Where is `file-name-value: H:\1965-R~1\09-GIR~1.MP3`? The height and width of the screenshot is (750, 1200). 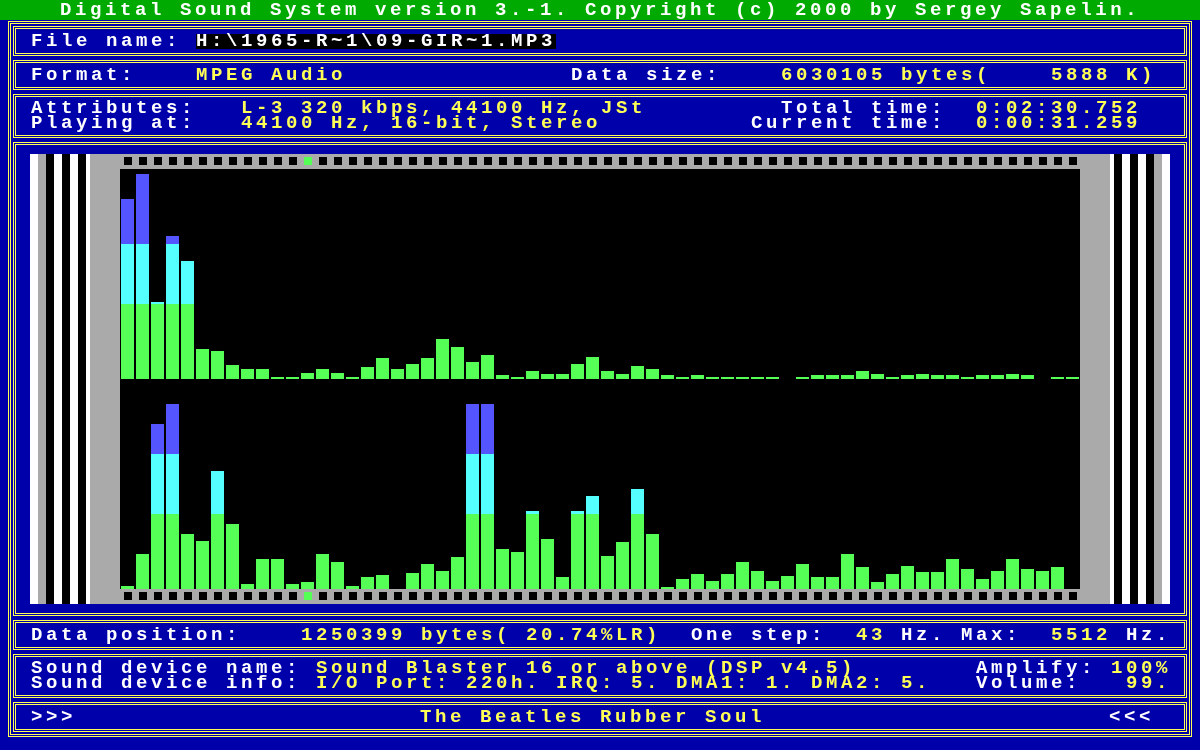 file-name-value: H:\1965-R~1\09-GIR~1.MP3 is located at coordinates (376, 41).